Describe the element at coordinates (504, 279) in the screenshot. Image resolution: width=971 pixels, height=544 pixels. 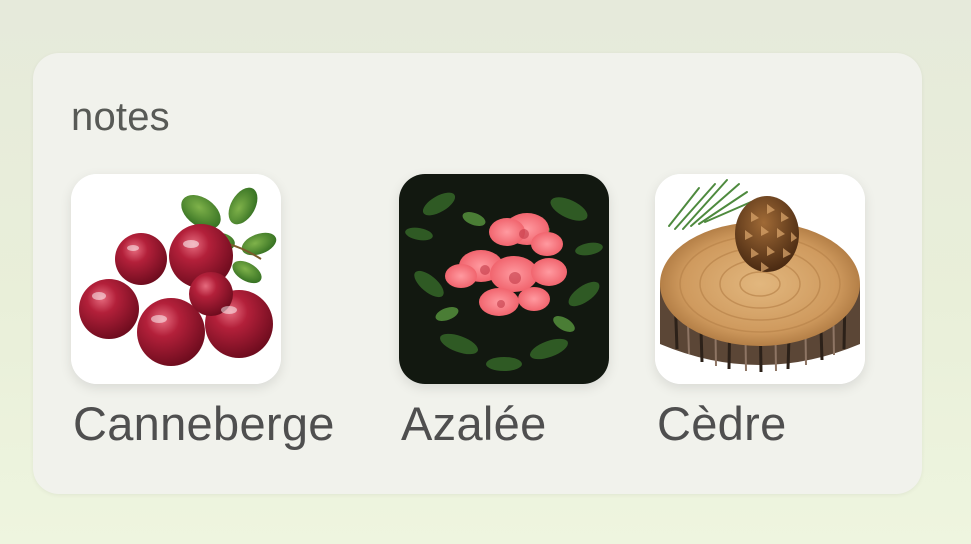
I see `azalea-image` at that location.